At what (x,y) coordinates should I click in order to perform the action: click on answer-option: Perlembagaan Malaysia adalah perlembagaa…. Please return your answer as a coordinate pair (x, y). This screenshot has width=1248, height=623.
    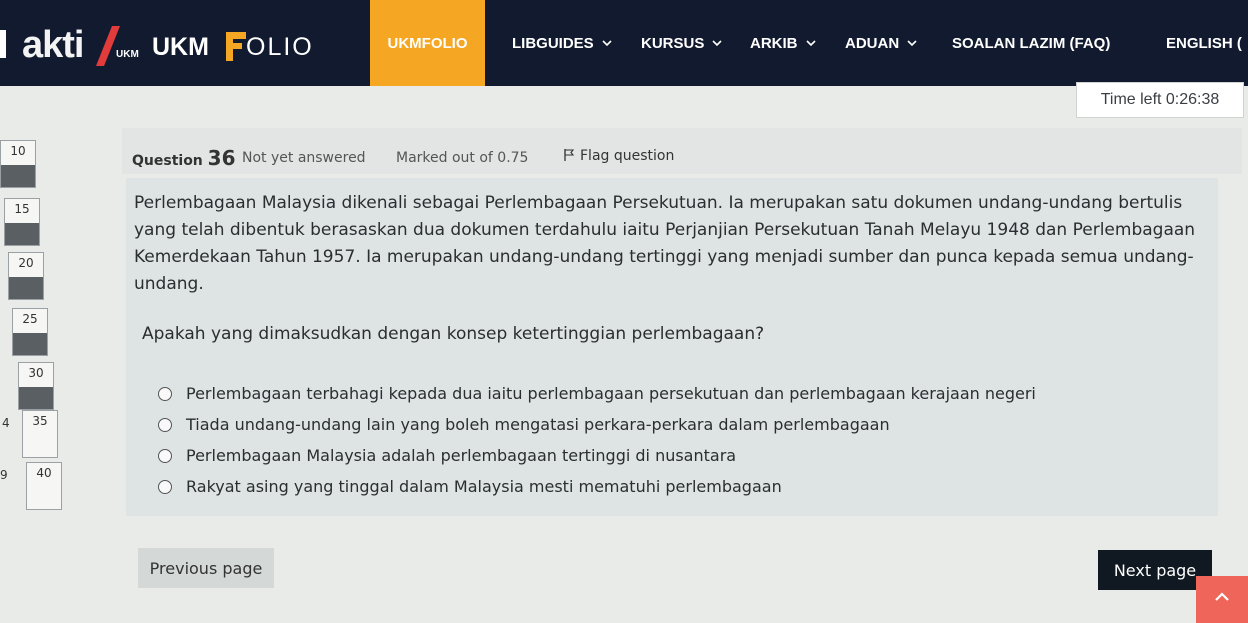
    Looking at the image, I should click on (597, 455).